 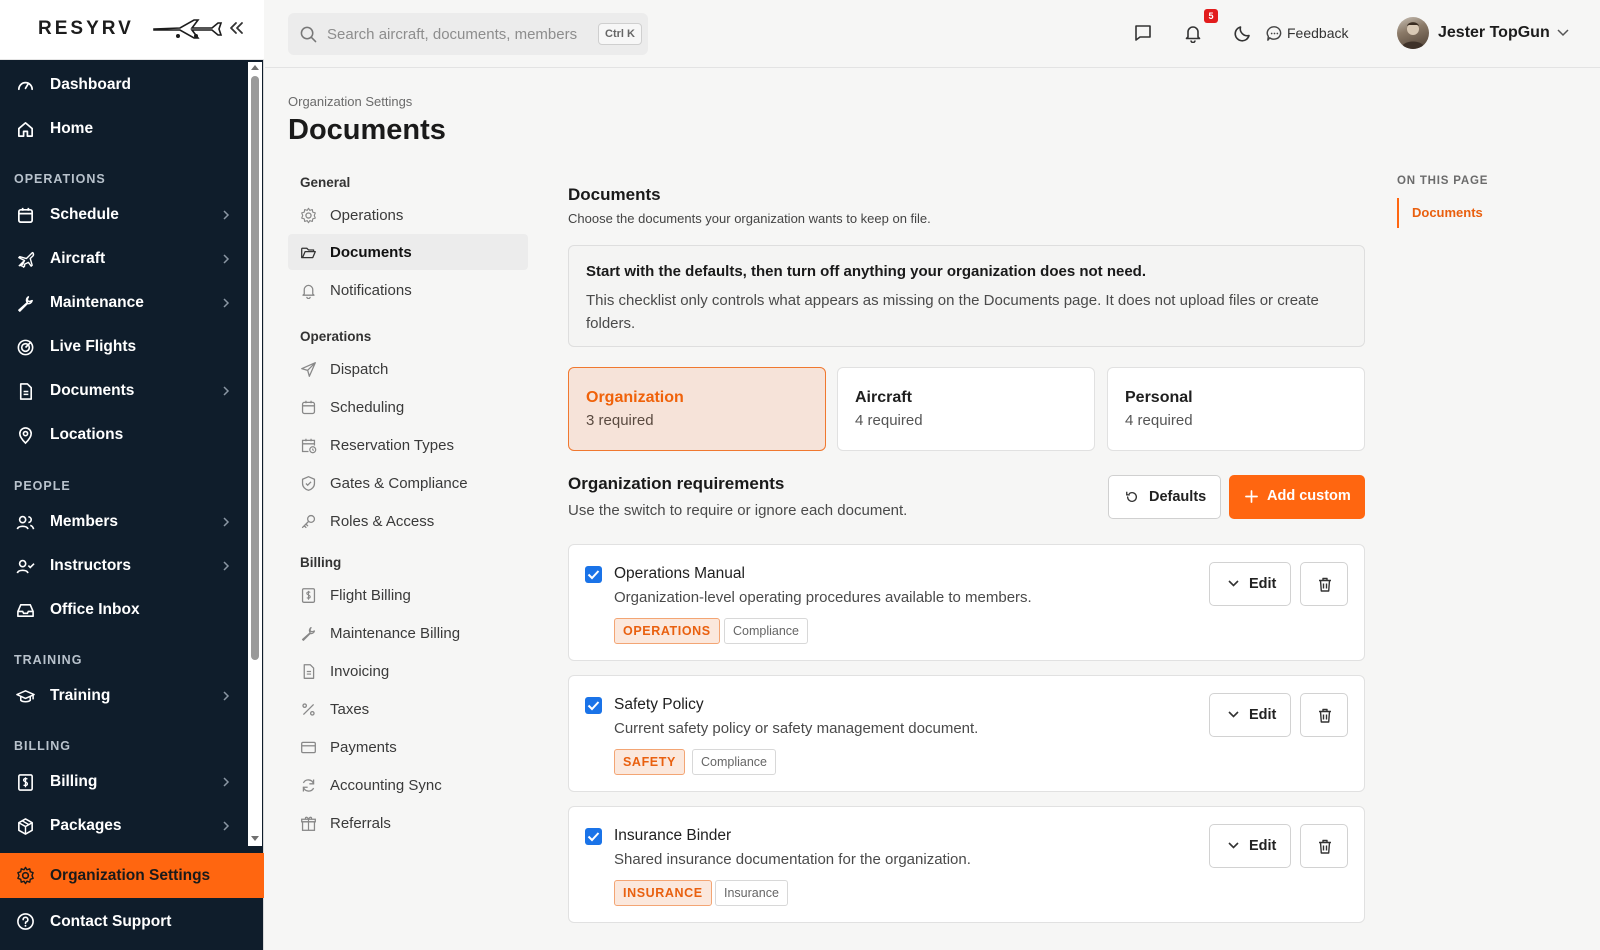 What do you see at coordinates (350, 101) in the screenshot?
I see `breadcrumb: Organization Settings` at bounding box center [350, 101].